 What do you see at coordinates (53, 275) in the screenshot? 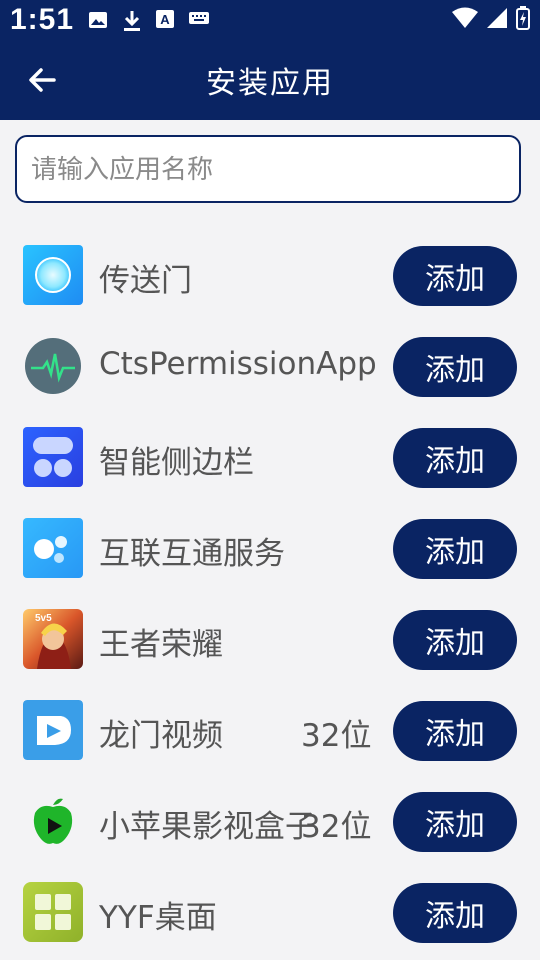
I see `portal-icon` at bounding box center [53, 275].